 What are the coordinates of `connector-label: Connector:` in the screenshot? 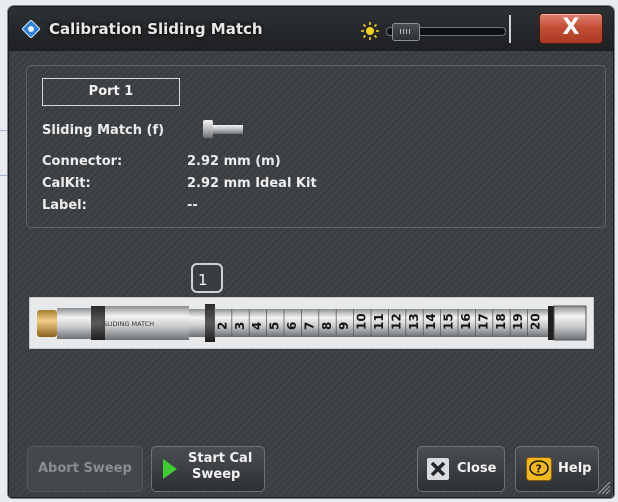 It's located at (82, 161).